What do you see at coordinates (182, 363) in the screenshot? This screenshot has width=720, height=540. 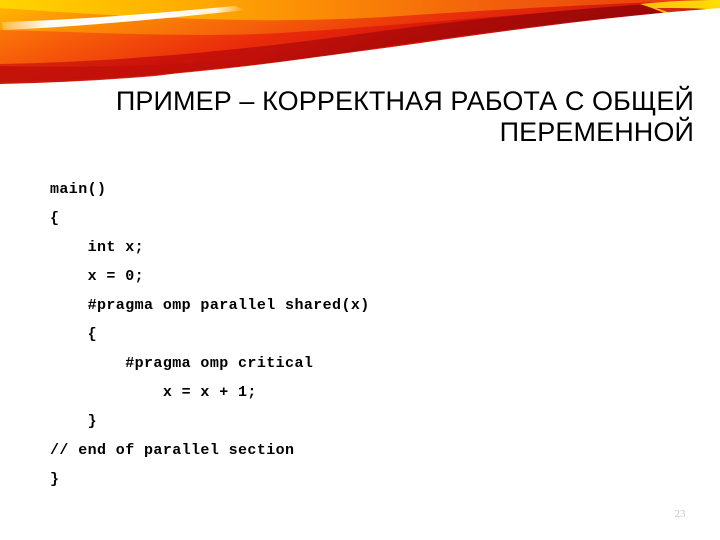 I see `code-line: #pragma omp critical` at bounding box center [182, 363].